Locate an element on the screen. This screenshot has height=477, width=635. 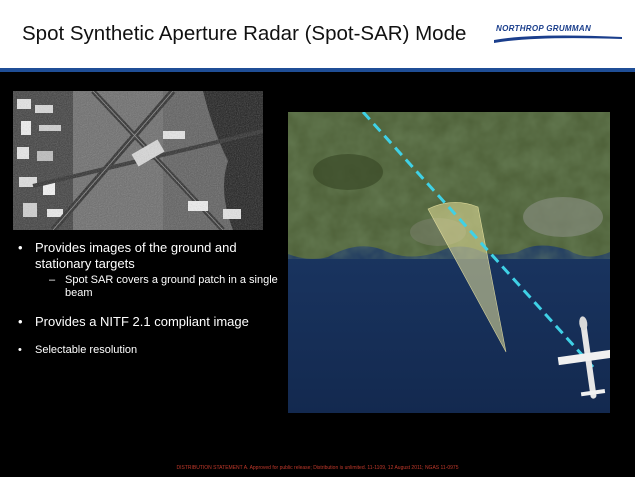
bullet-text: Provides a NITF 2.1 compliant image is located at coordinates (142, 321).